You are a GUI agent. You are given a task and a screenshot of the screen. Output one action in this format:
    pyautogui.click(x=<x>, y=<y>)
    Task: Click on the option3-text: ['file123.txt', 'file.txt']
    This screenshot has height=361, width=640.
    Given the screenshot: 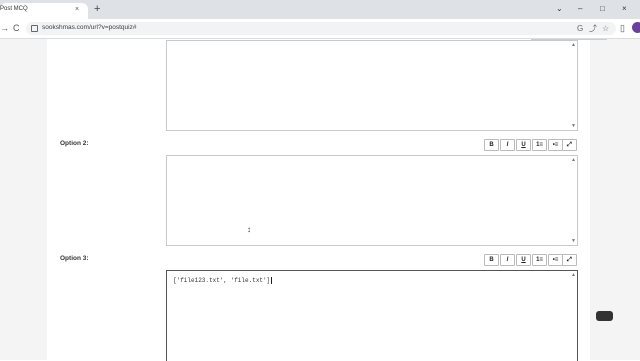 What is the action you would take?
    pyautogui.click(x=223, y=281)
    